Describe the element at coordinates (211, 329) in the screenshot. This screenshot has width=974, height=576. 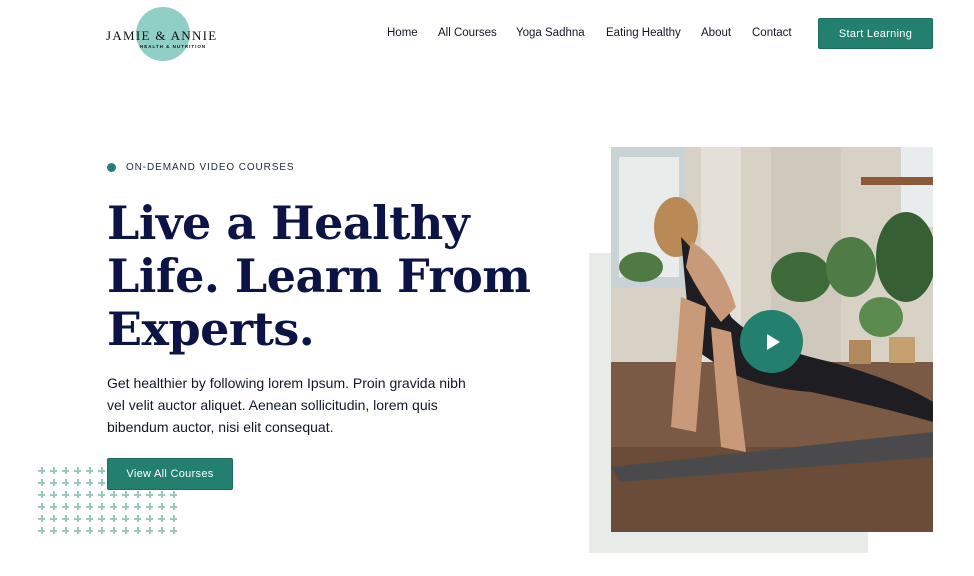
I see `headline-line: Experts.` at that location.